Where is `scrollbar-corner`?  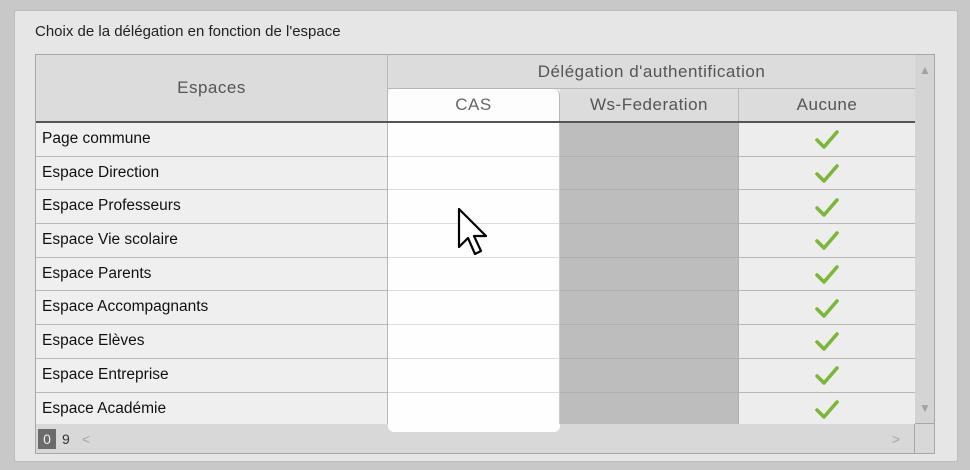 scrollbar-corner is located at coordinates (925, 439).